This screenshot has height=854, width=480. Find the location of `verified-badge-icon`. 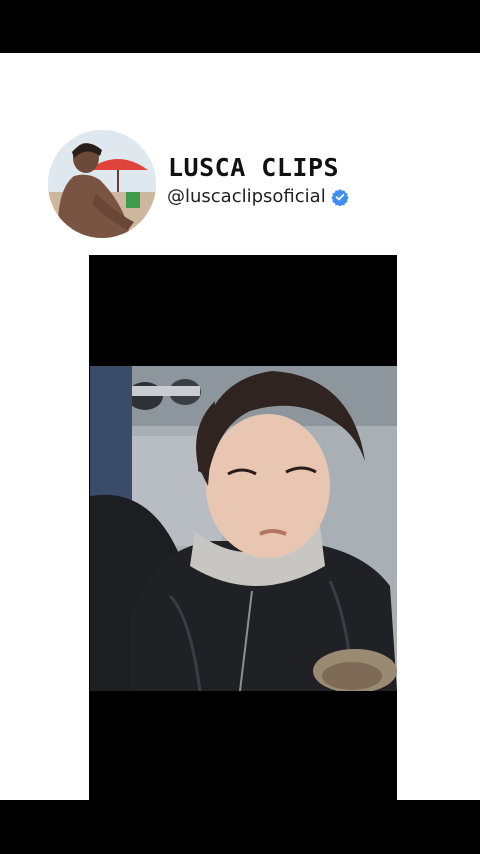

verified-badge-icon is located at coordinates (340, 197).